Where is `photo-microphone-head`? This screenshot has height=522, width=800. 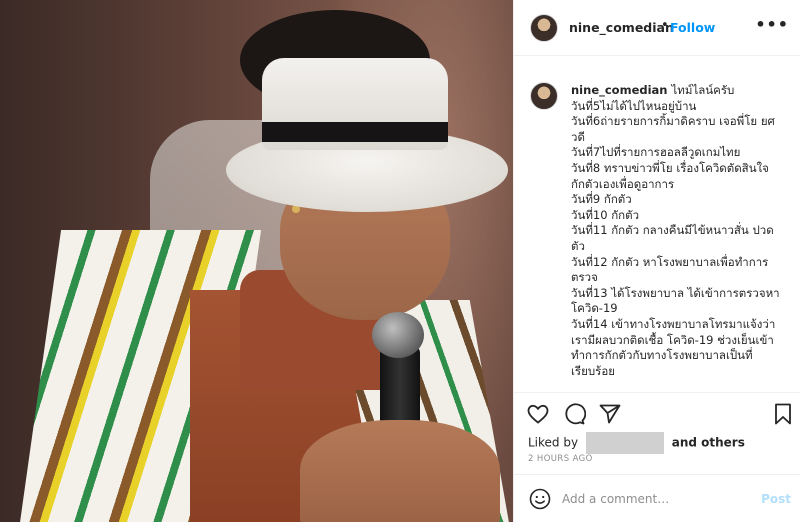 photo-microphone-head is located at coordinates (398, 335).